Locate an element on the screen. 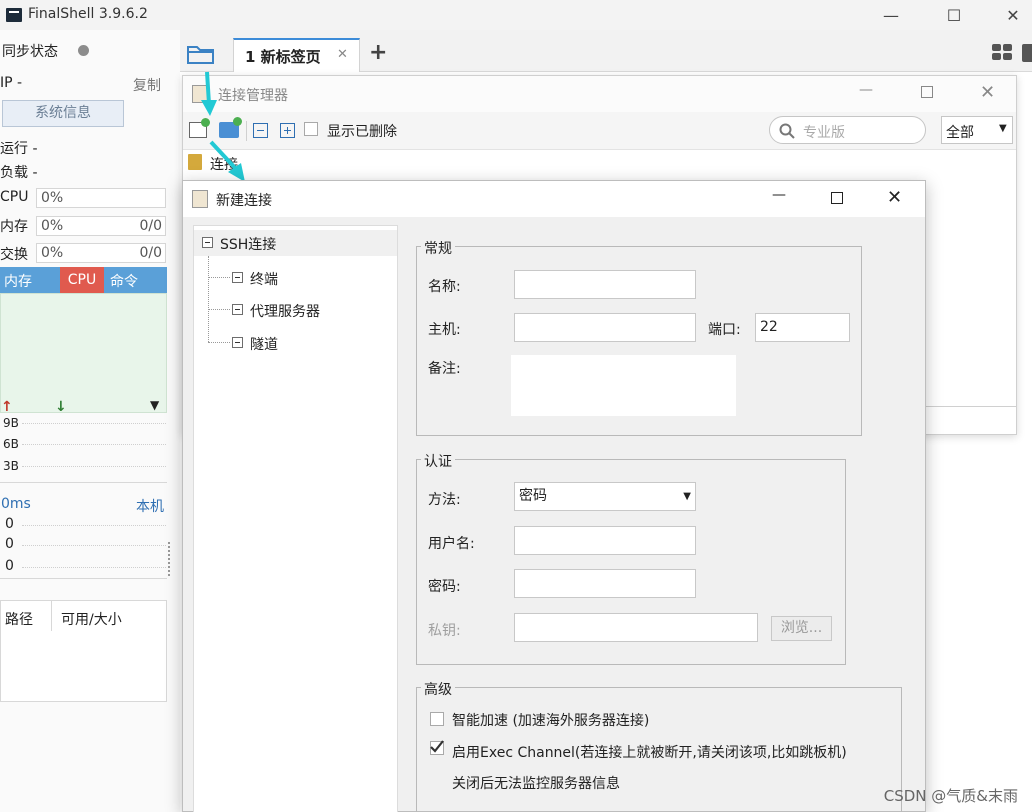  sidebar-toggle-icon is located at coordinates (1027, 53).